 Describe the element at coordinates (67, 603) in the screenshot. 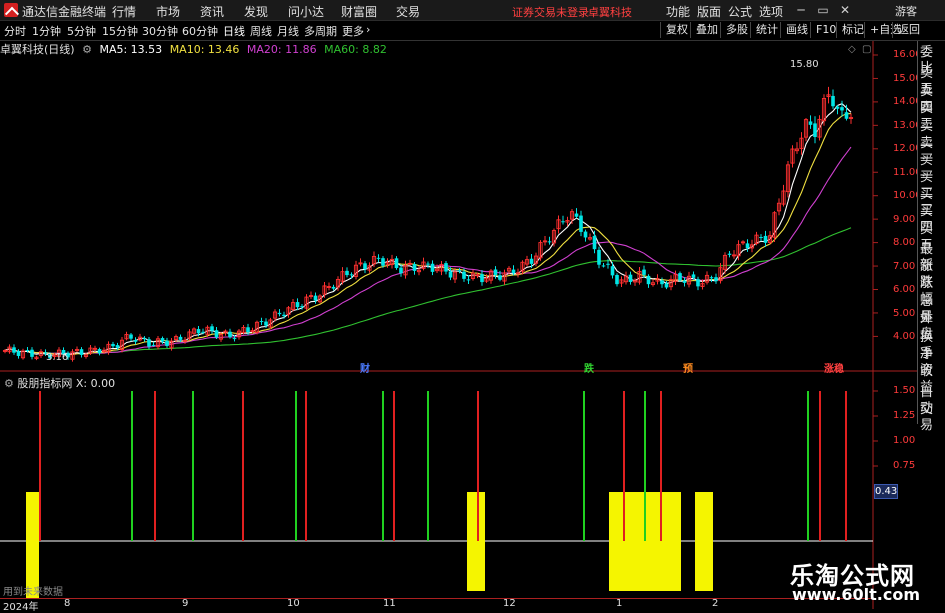

I see `date-aug: 8` at that location.